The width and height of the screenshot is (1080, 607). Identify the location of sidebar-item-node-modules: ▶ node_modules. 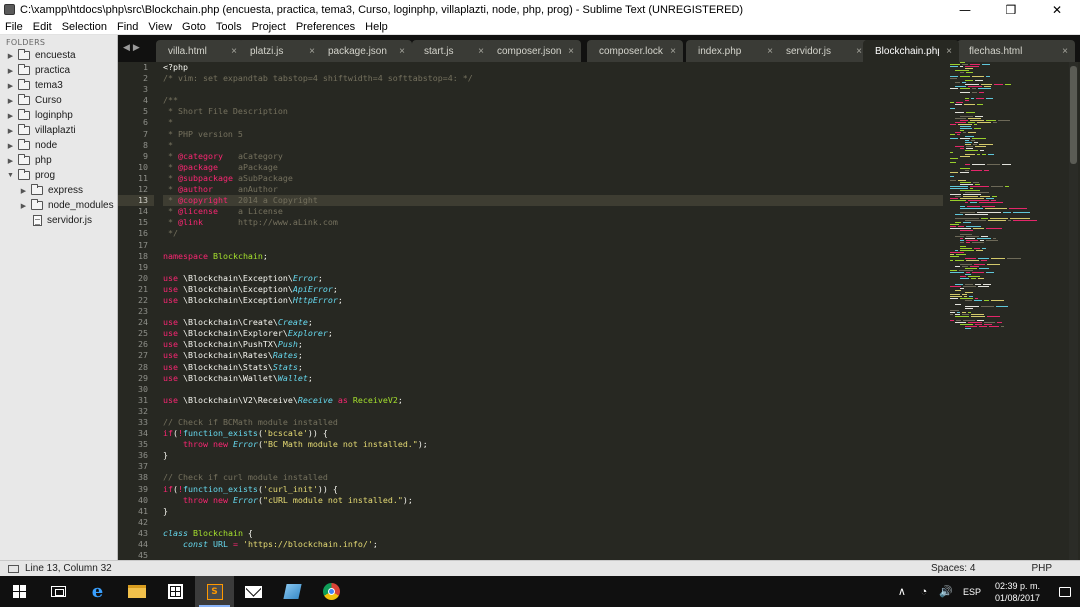
(58, 205).